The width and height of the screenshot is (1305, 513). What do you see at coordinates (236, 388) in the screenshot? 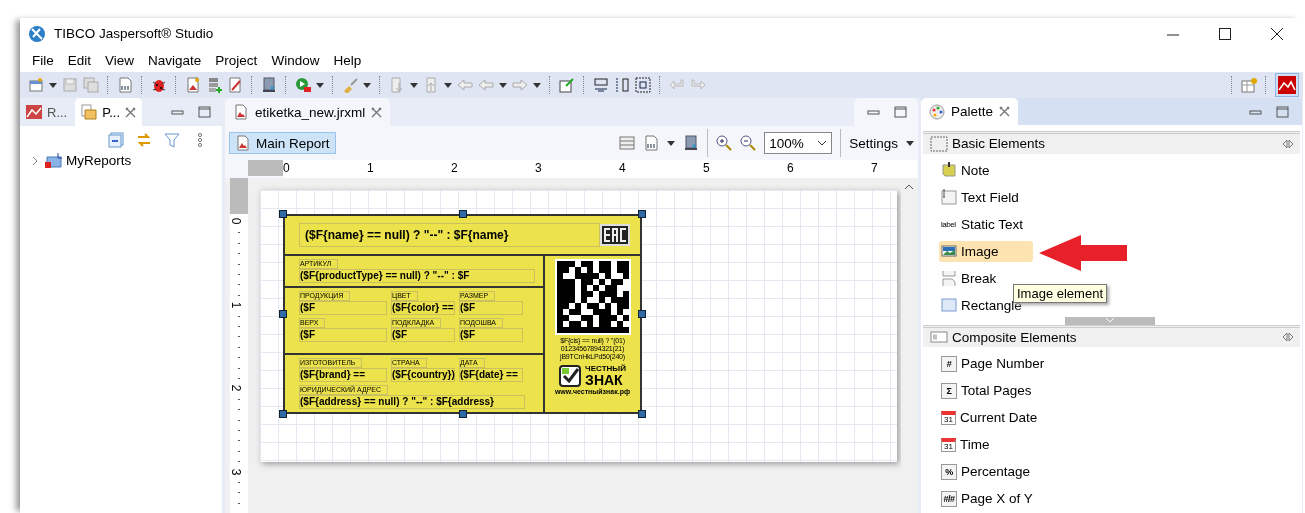
I see `ruler-number: 2` at bounding box center [236, 388].